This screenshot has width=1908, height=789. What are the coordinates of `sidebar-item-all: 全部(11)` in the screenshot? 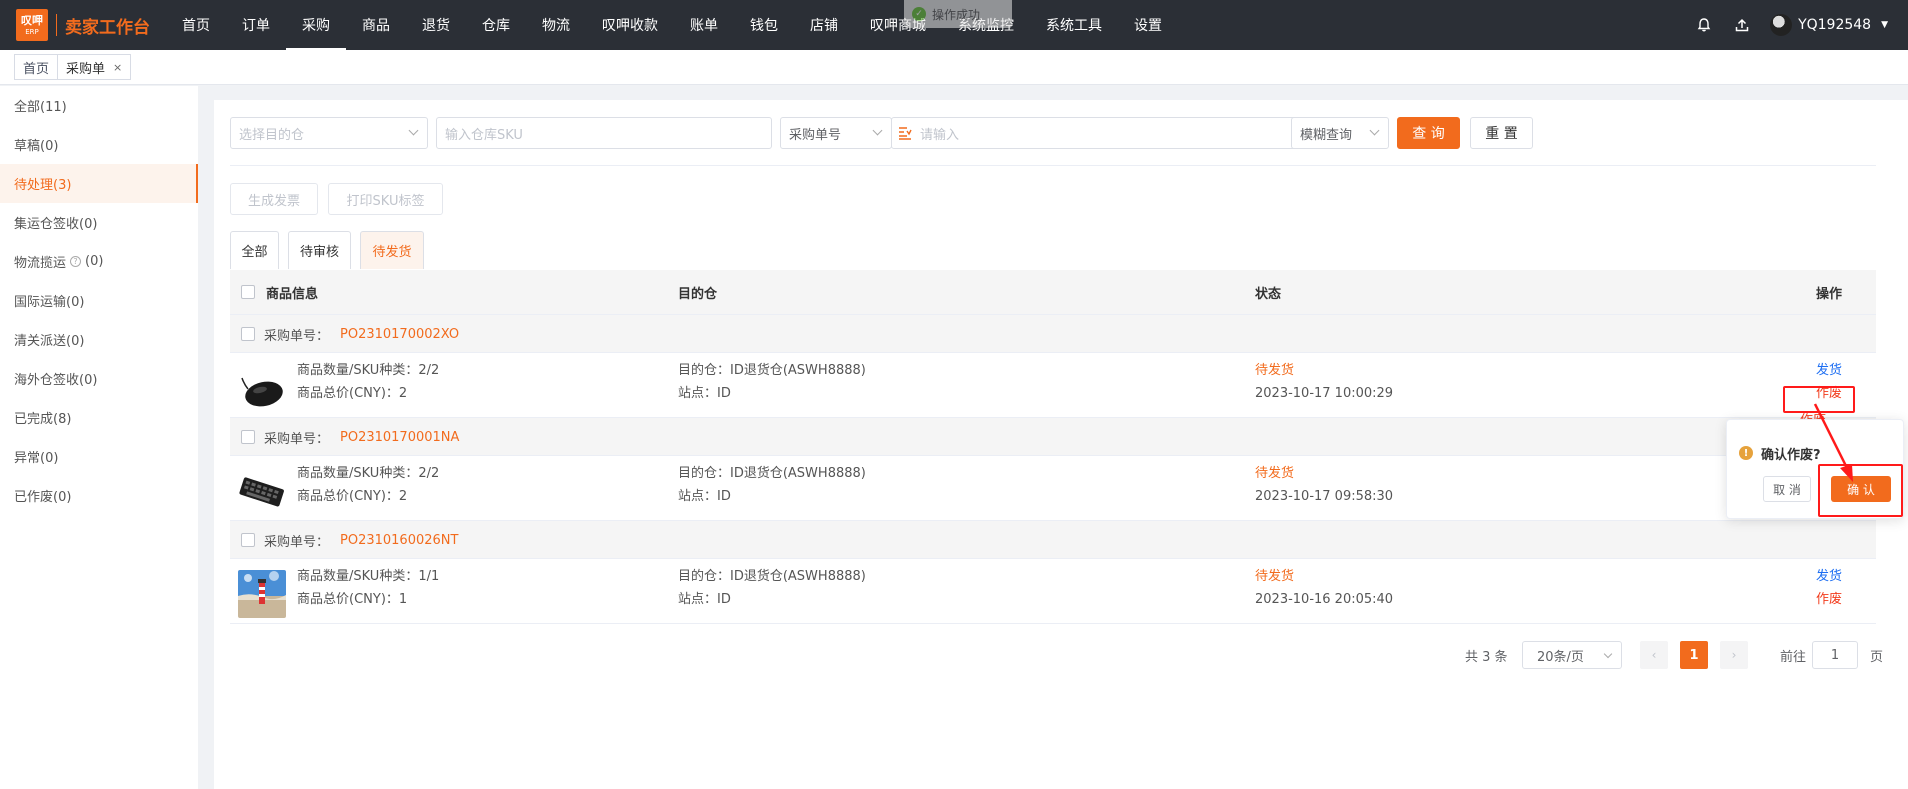 It's located at (99, 105).